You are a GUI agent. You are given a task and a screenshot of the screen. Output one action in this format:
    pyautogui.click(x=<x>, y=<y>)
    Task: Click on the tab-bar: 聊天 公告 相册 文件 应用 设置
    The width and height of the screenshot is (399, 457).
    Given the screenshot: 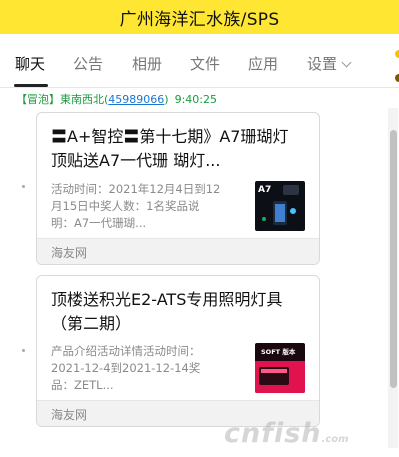 What is the action you would take?
    pyautogui.click(x=199, y=61)
    